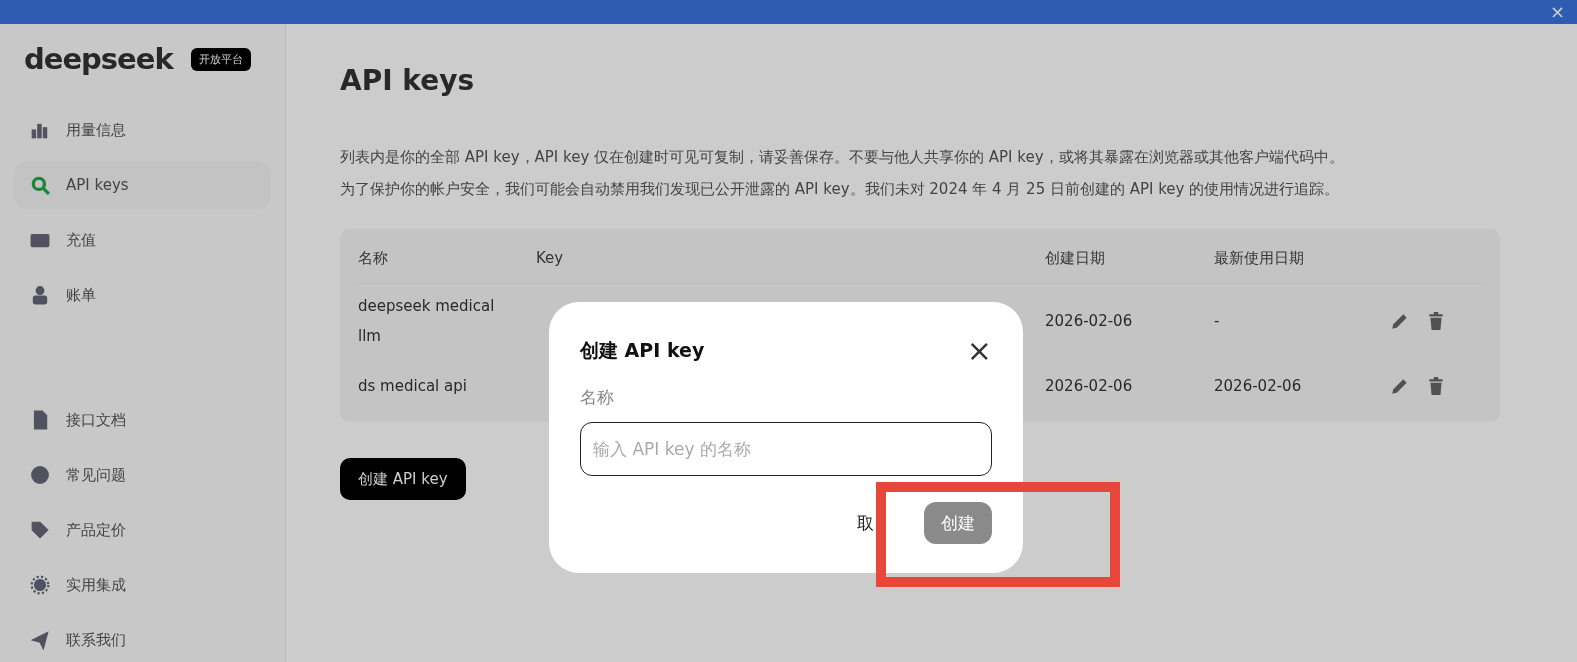  What do you see at coordinates (1259, 258) in the screenshot?
I see `column-header: 最新使用日期` at bounding box center [1259, 258].